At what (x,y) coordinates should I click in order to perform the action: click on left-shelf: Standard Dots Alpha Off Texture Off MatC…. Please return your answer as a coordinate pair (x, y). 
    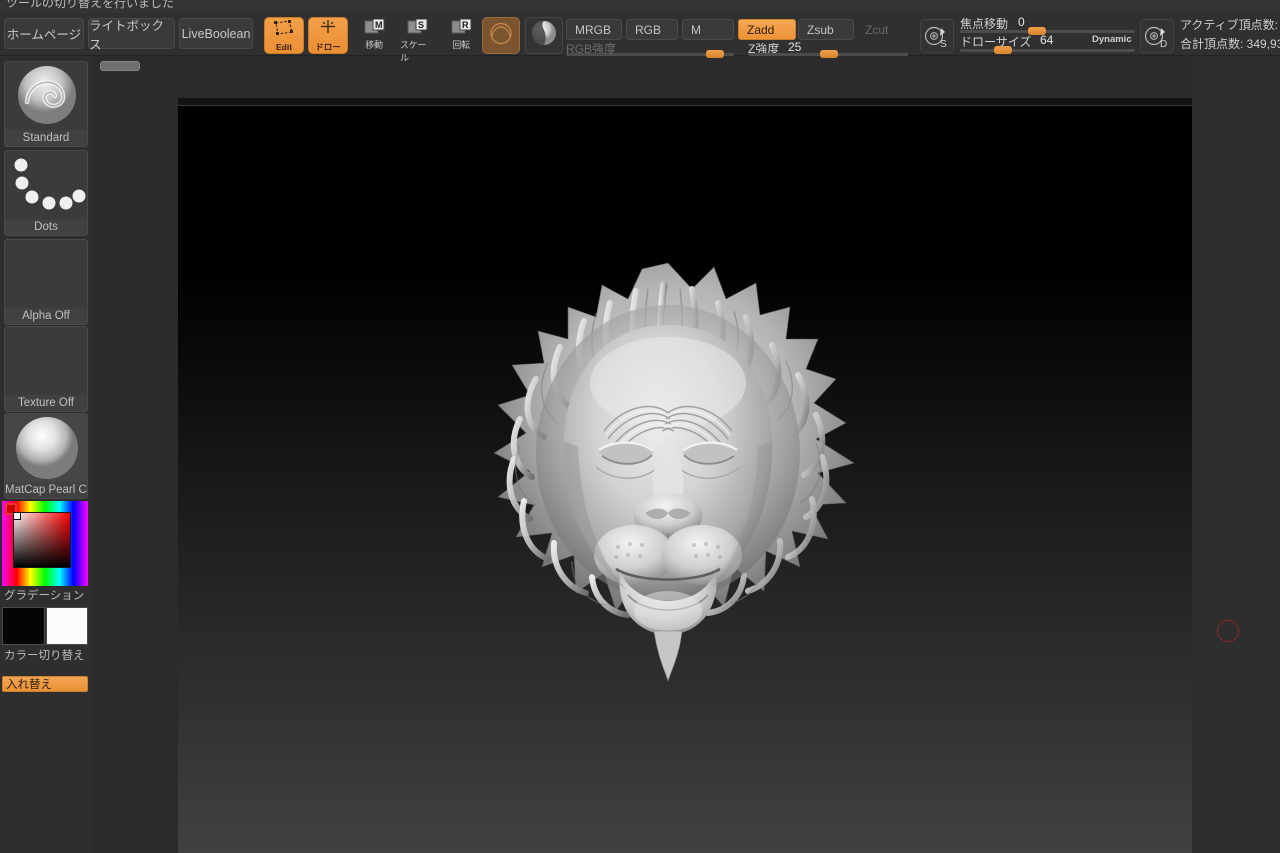
    Looking at the image, I should click on (46, 454).